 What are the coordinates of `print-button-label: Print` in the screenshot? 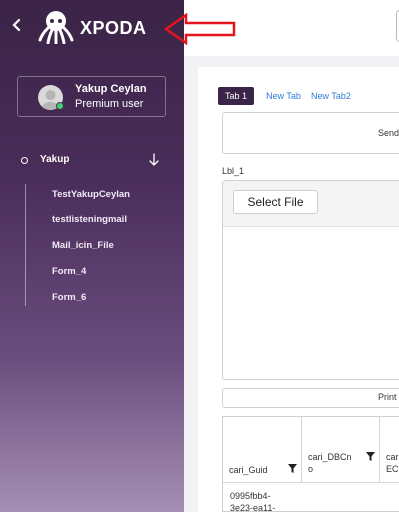 It's located at (387, 397).